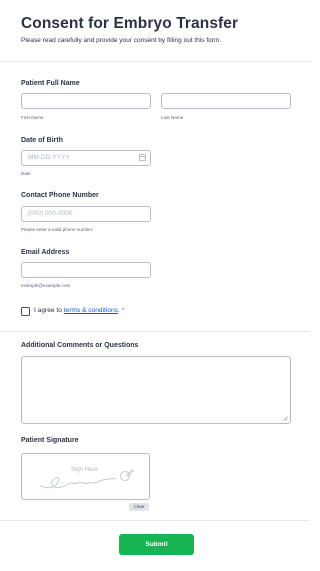 Image resolution: width=320 pixels, height=571 pixels. What do you see at coordinates (49, 157) in the screenshot?
I see `dob-placeholder: MM-DD-YYYY` at bounding box center [49, 157].